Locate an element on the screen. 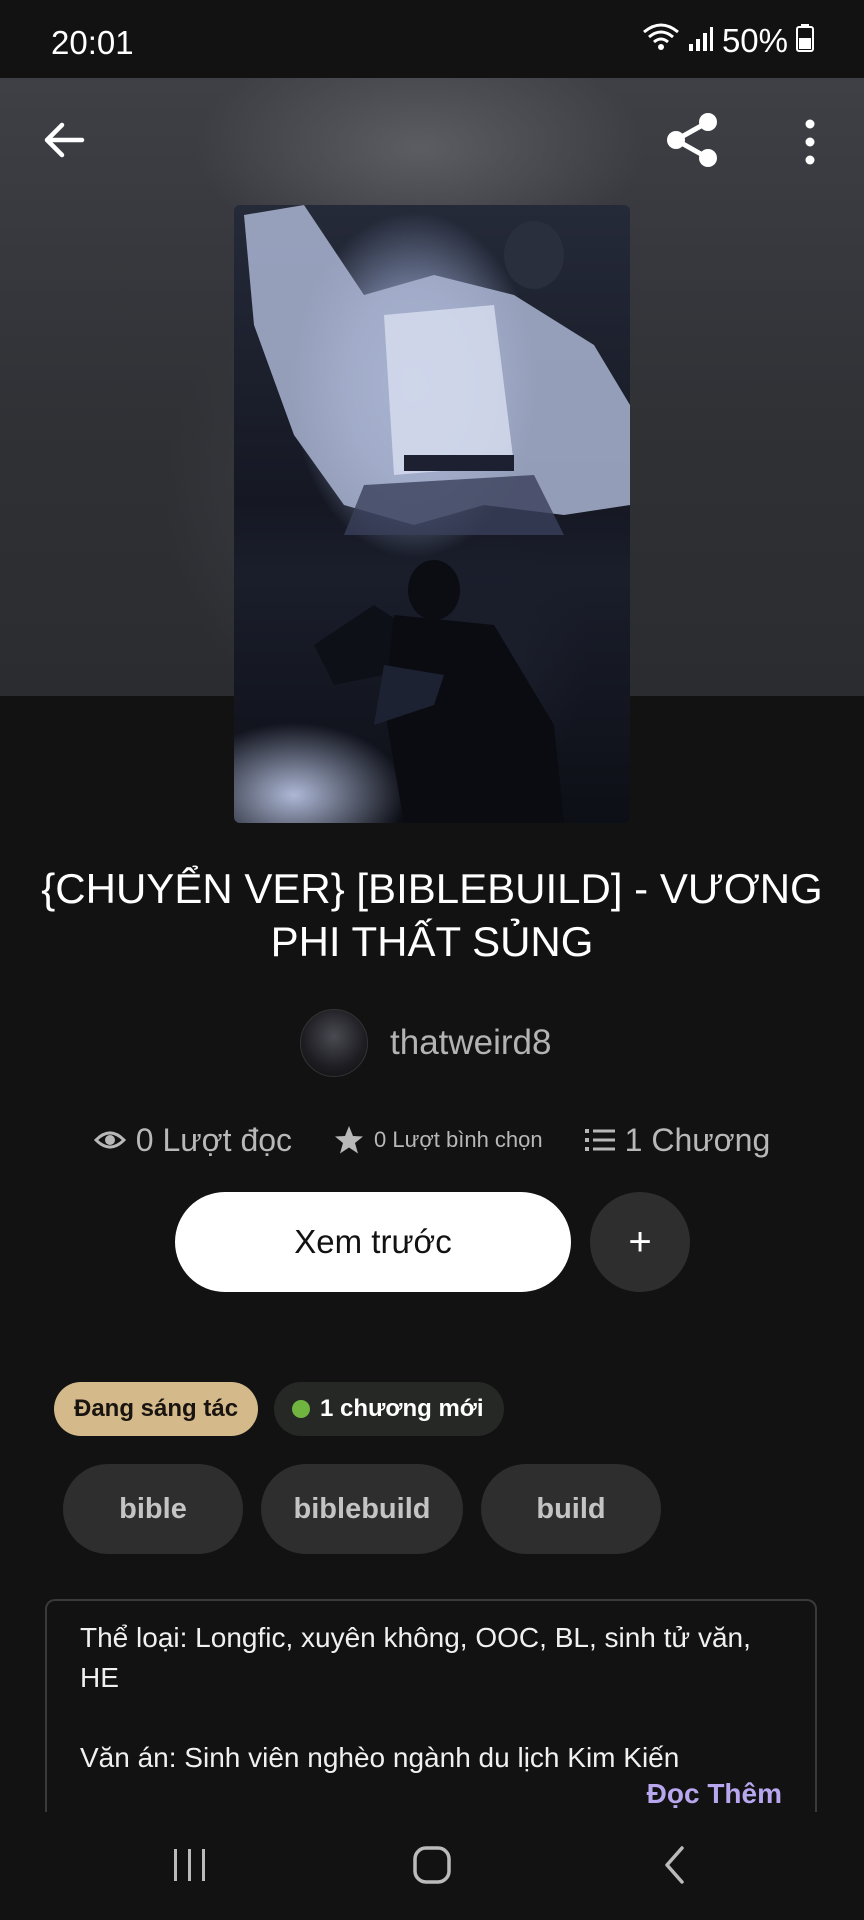 The height and width of the screenshot is (1920, 864). new-chapter-badge: 1 chương mới is located at coordinates (389, 1409).